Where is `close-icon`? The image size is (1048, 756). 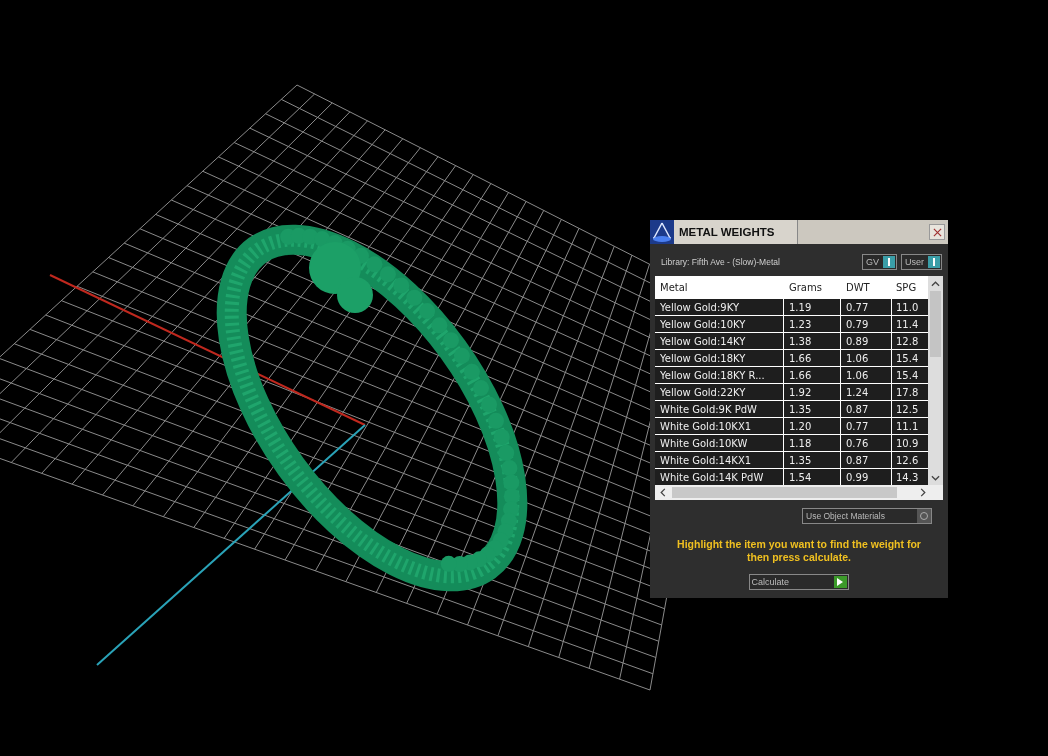
close-icon is located at coordinates (937, 232).